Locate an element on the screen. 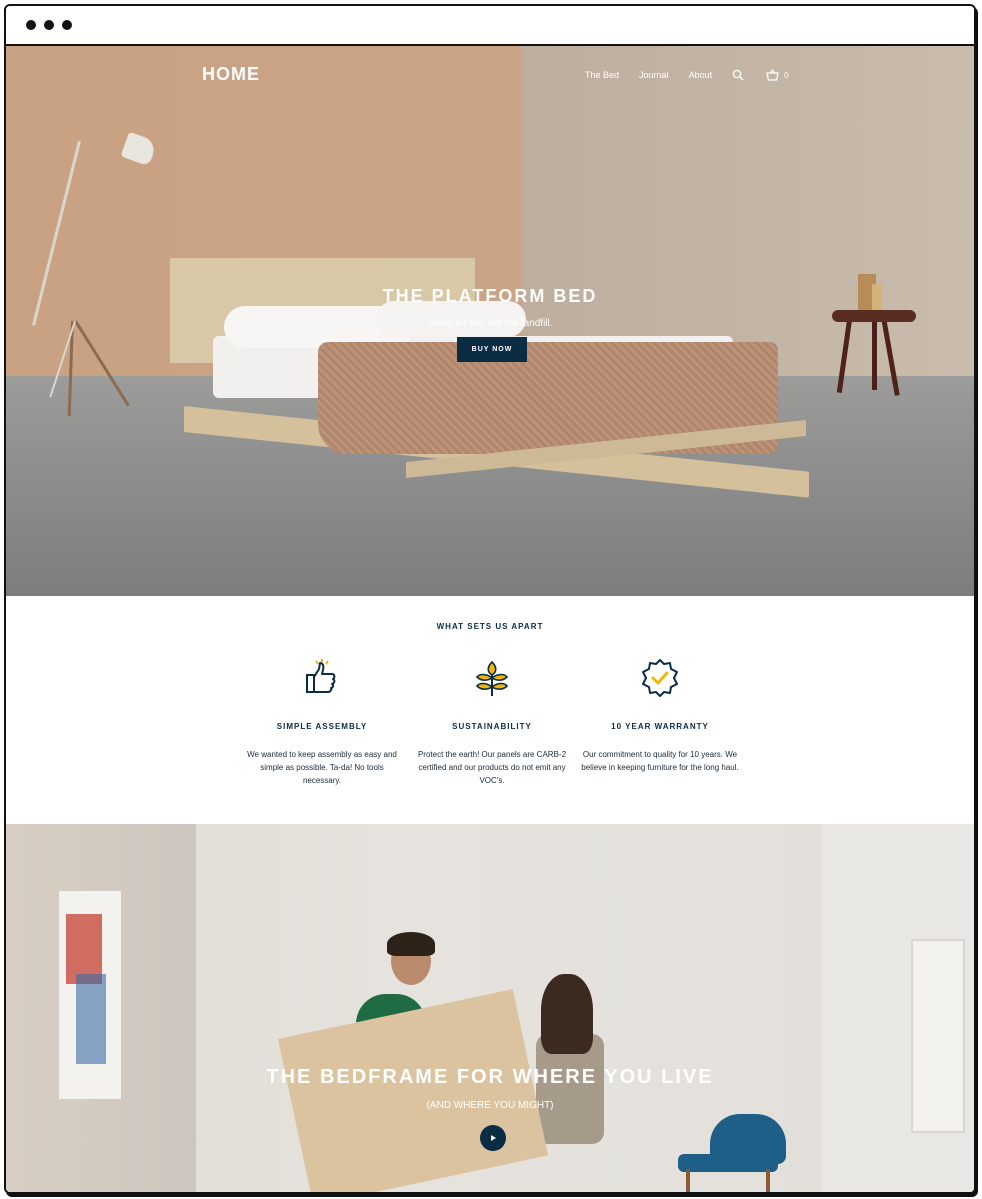 The height and width of the screenshot is (1199, 982). cart-button: 0 is located at coordinates (777, 75).